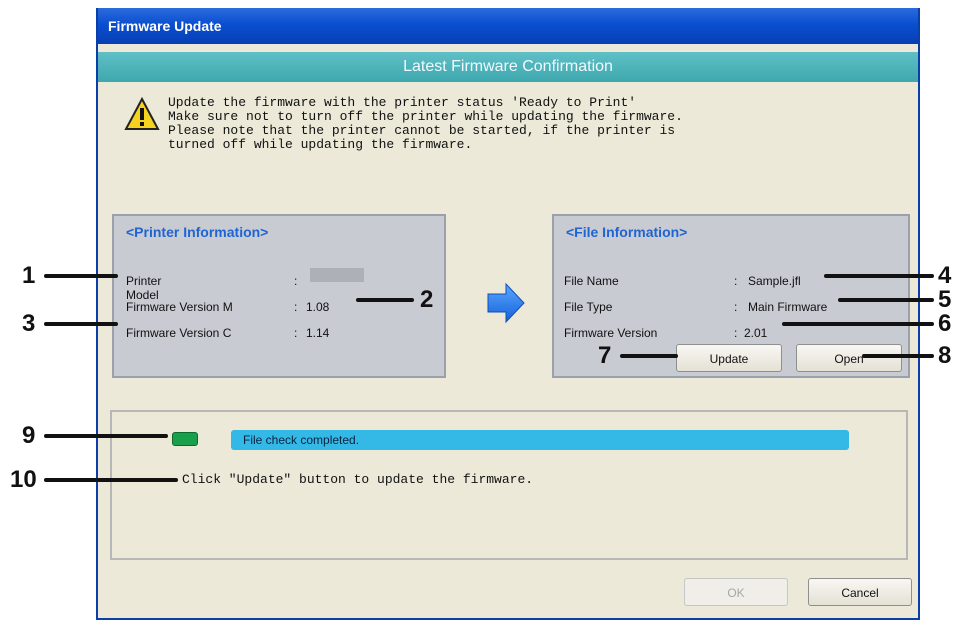 This screenshot has height=627, width=957. What do you see at coordinates (318, 307) in the screenshot?
I see `firmware-version-m-value: 1.08` at bounding box center [318, 307].